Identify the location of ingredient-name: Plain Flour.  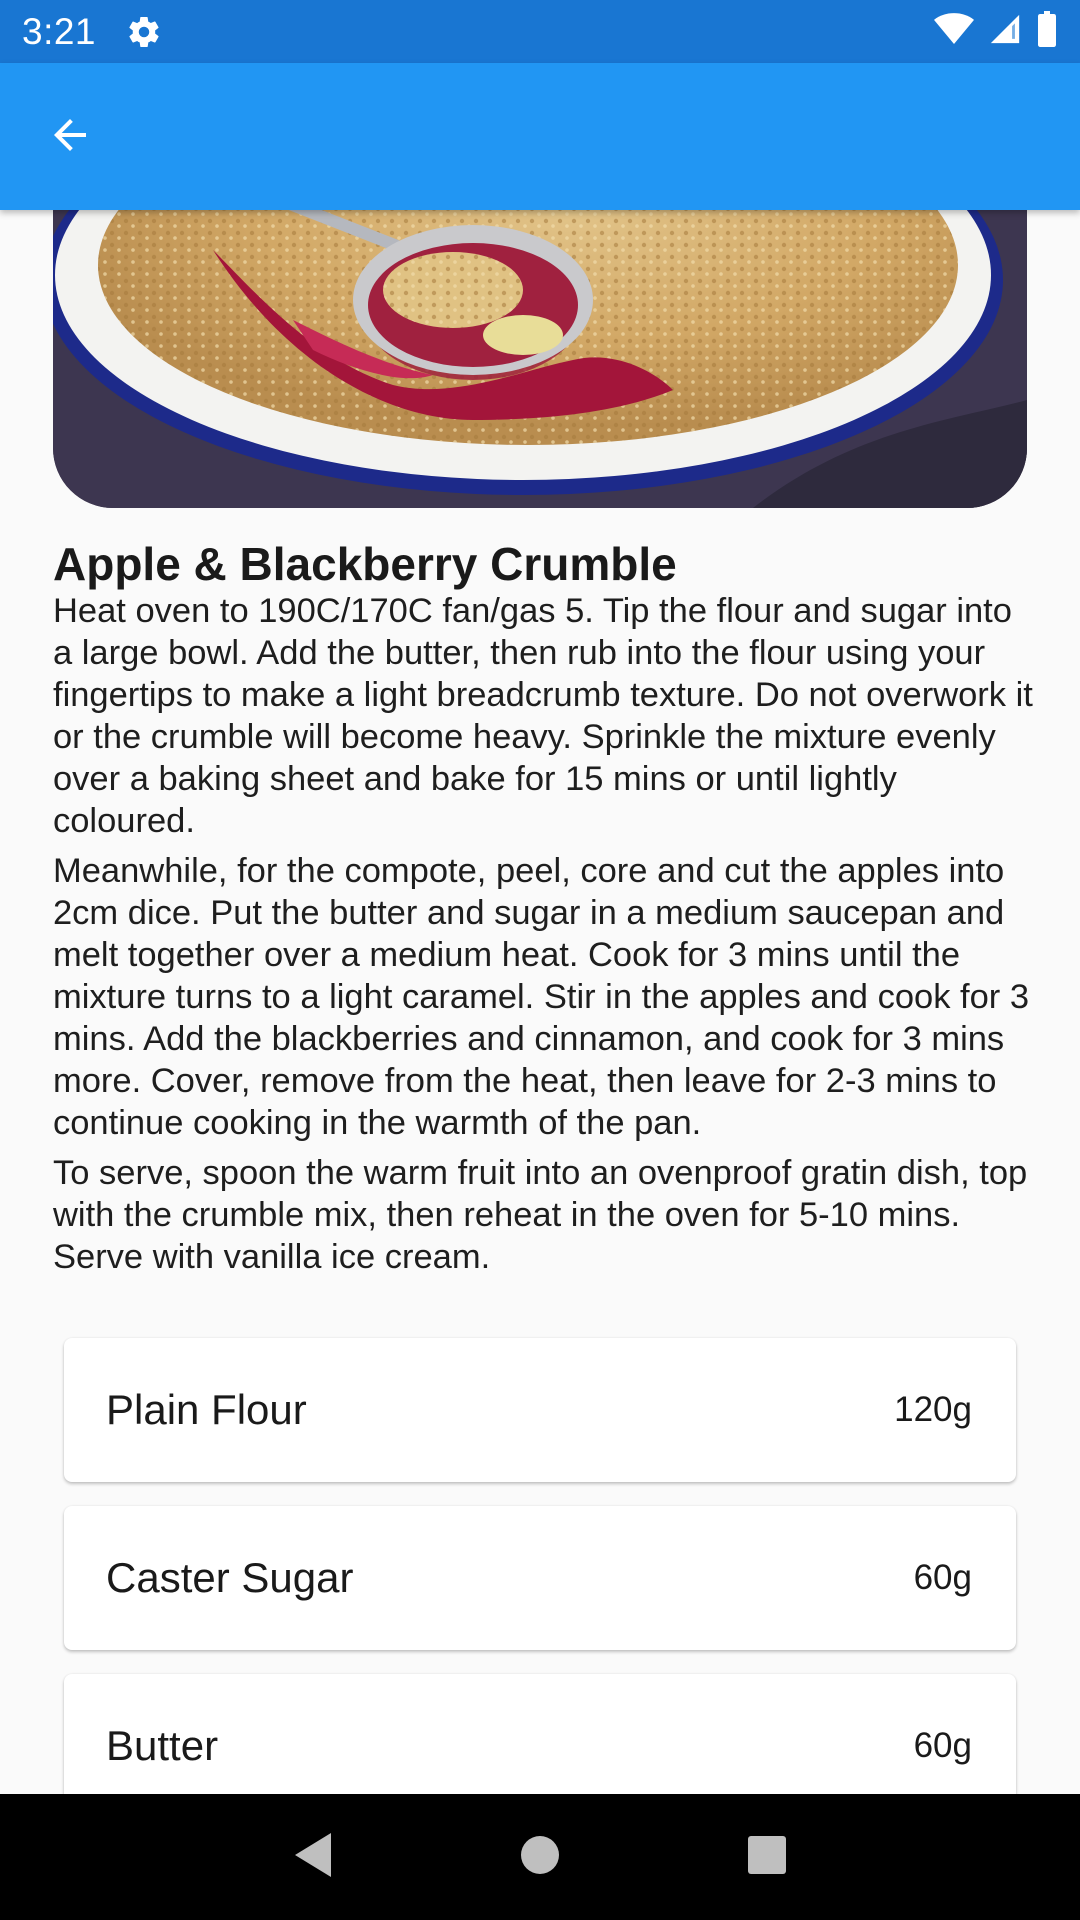
(206, 1409).